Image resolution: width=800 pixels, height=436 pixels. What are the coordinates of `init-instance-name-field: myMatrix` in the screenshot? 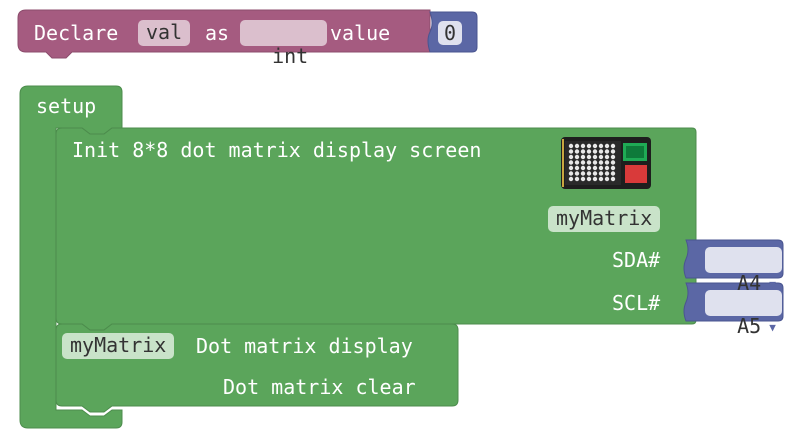 It's located at (604, 219).